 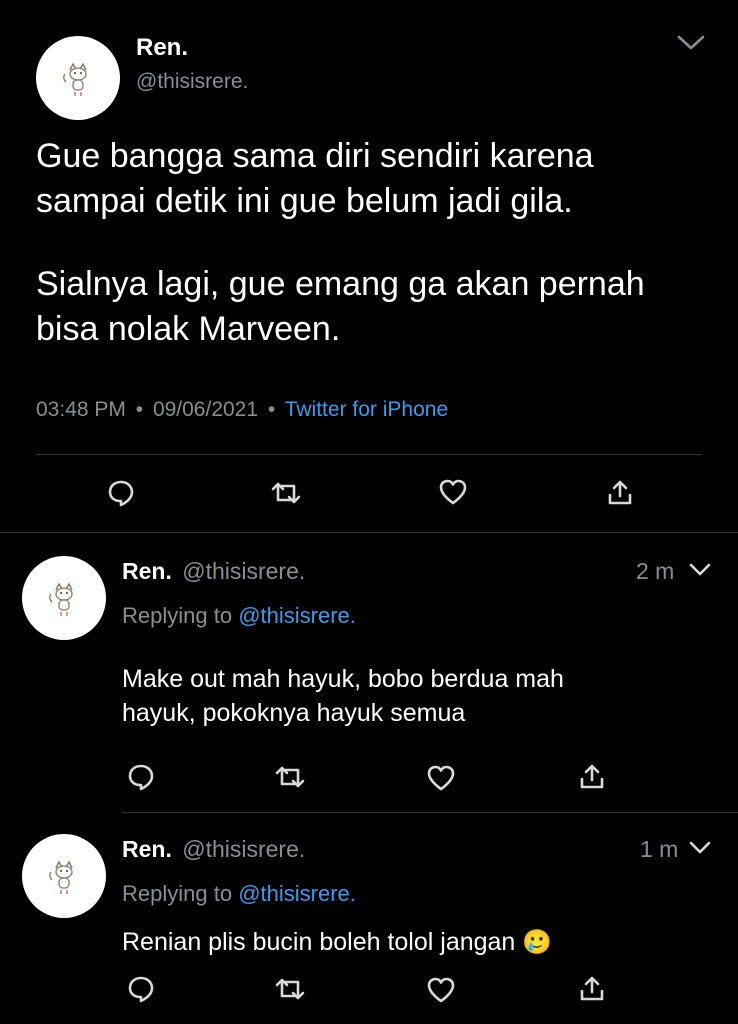 I want to click on tweet-time: 03:48 PM, so click(x=81, y=409).